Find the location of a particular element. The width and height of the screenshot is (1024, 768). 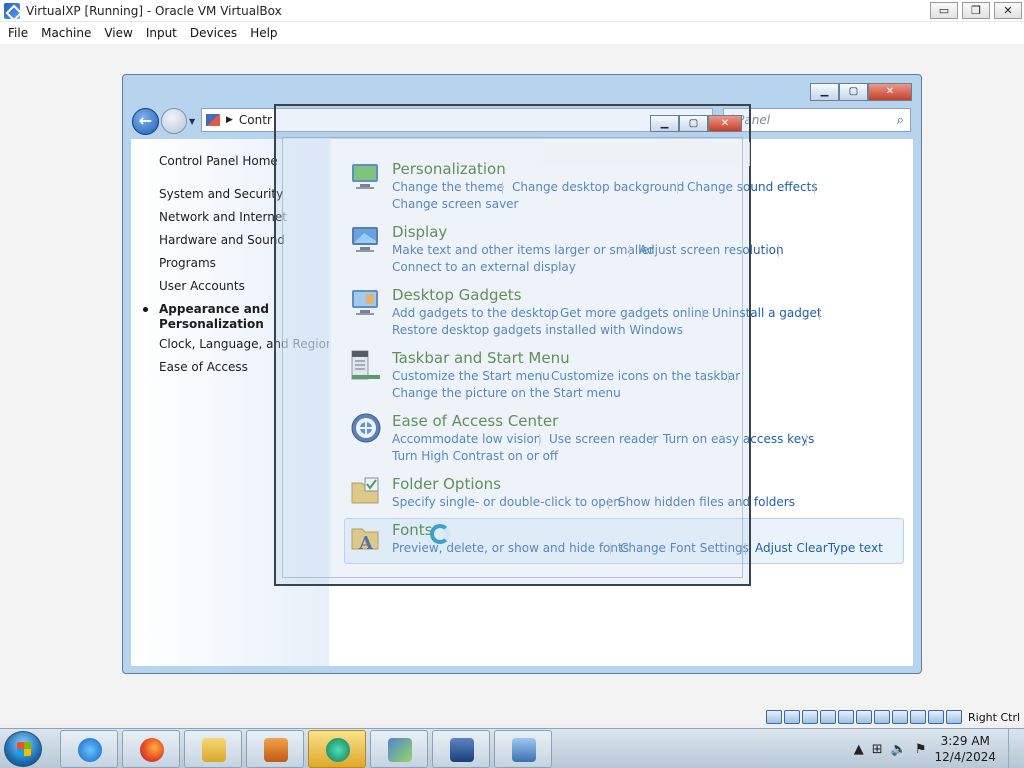

menu-input: Input is located at coordinates (168, 33).